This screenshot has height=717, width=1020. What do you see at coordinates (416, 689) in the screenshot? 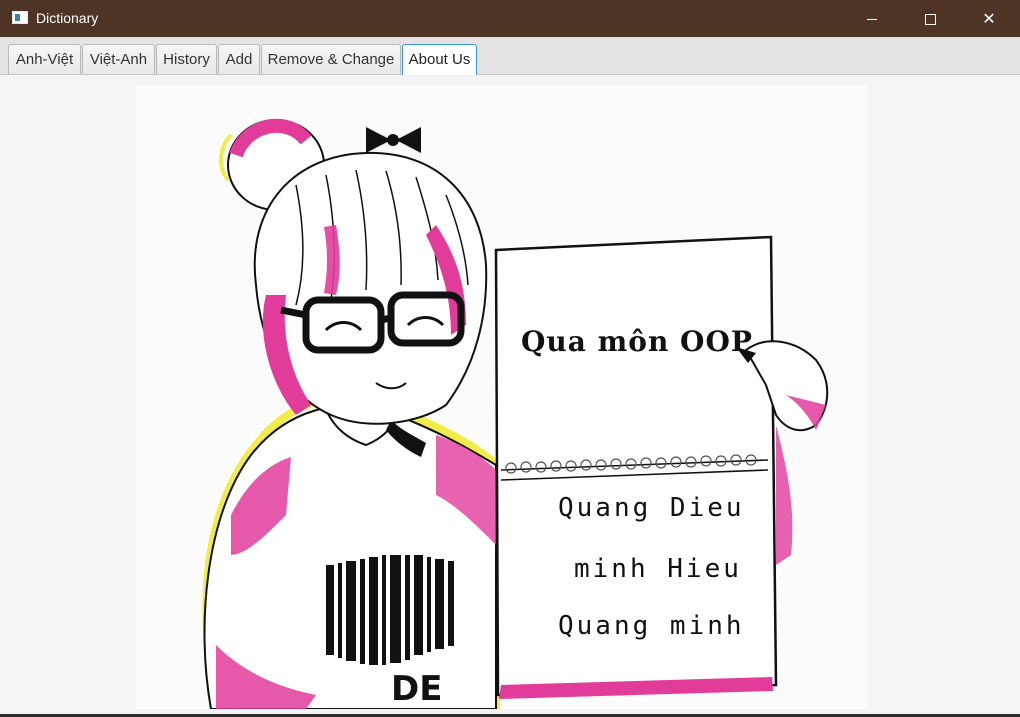
I see `svg-text: DE` at bounding box center [416, 689].